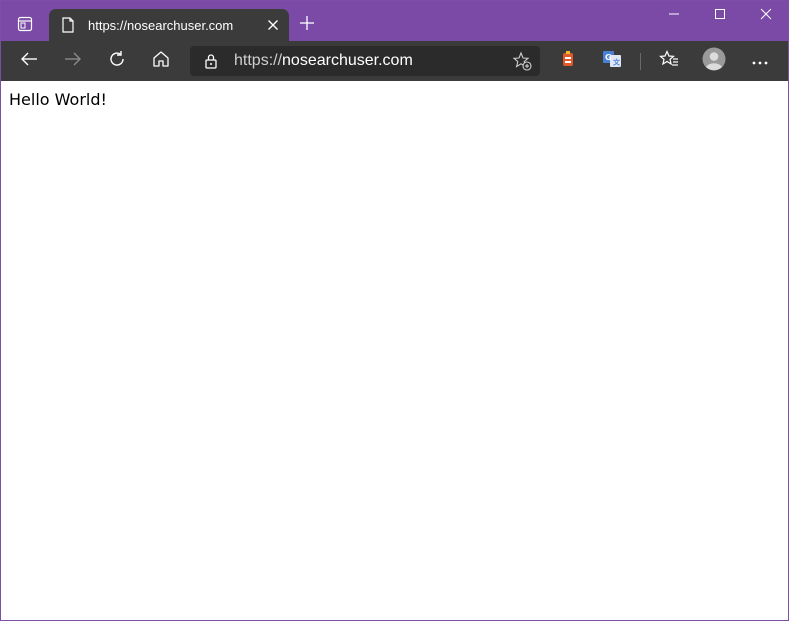 This screenshot has width=789, height=621. I want to click on page-text: Hello World!, so click(58, 99).